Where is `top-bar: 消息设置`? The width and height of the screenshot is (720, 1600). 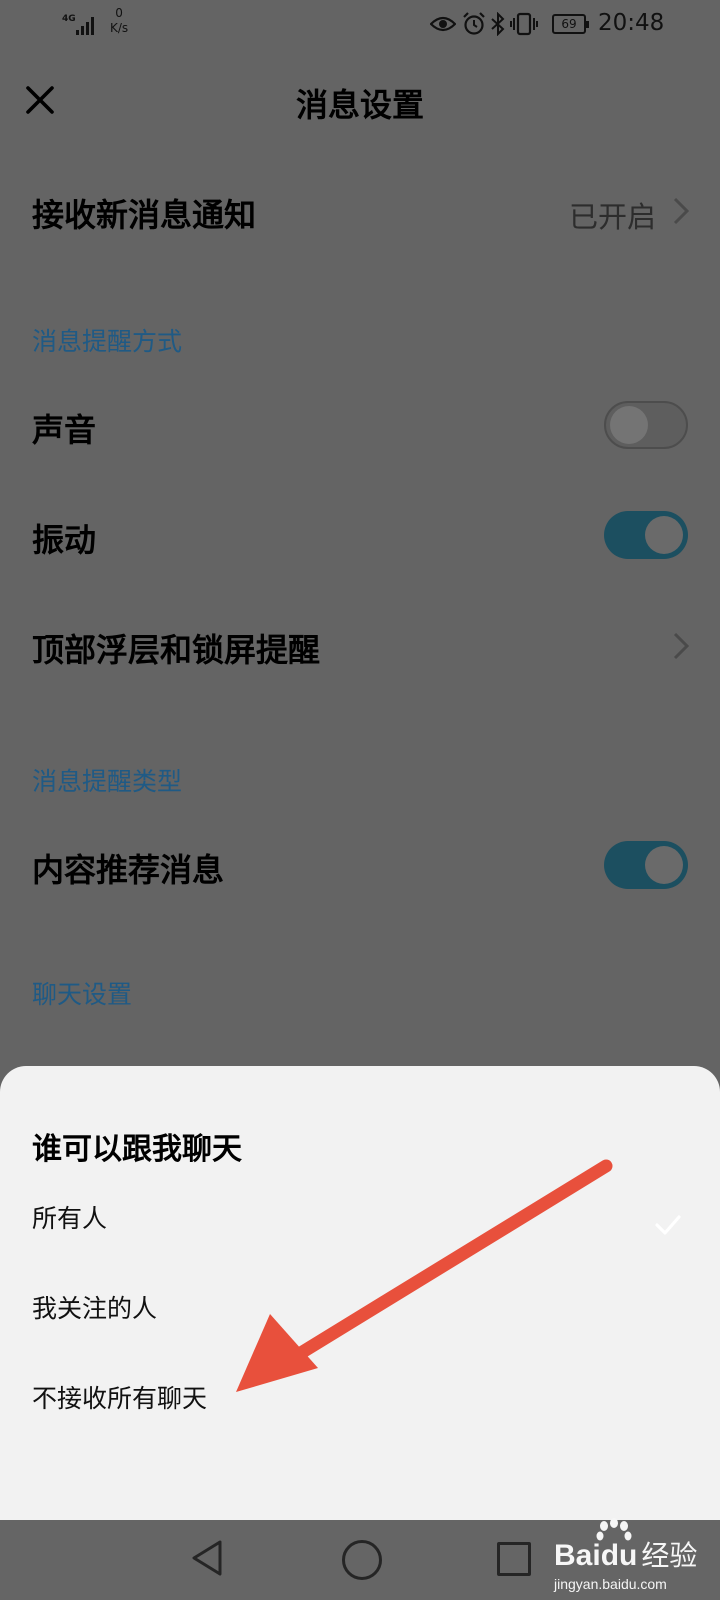
top-bar: 消息设置 is located at coordinates (360, 100).